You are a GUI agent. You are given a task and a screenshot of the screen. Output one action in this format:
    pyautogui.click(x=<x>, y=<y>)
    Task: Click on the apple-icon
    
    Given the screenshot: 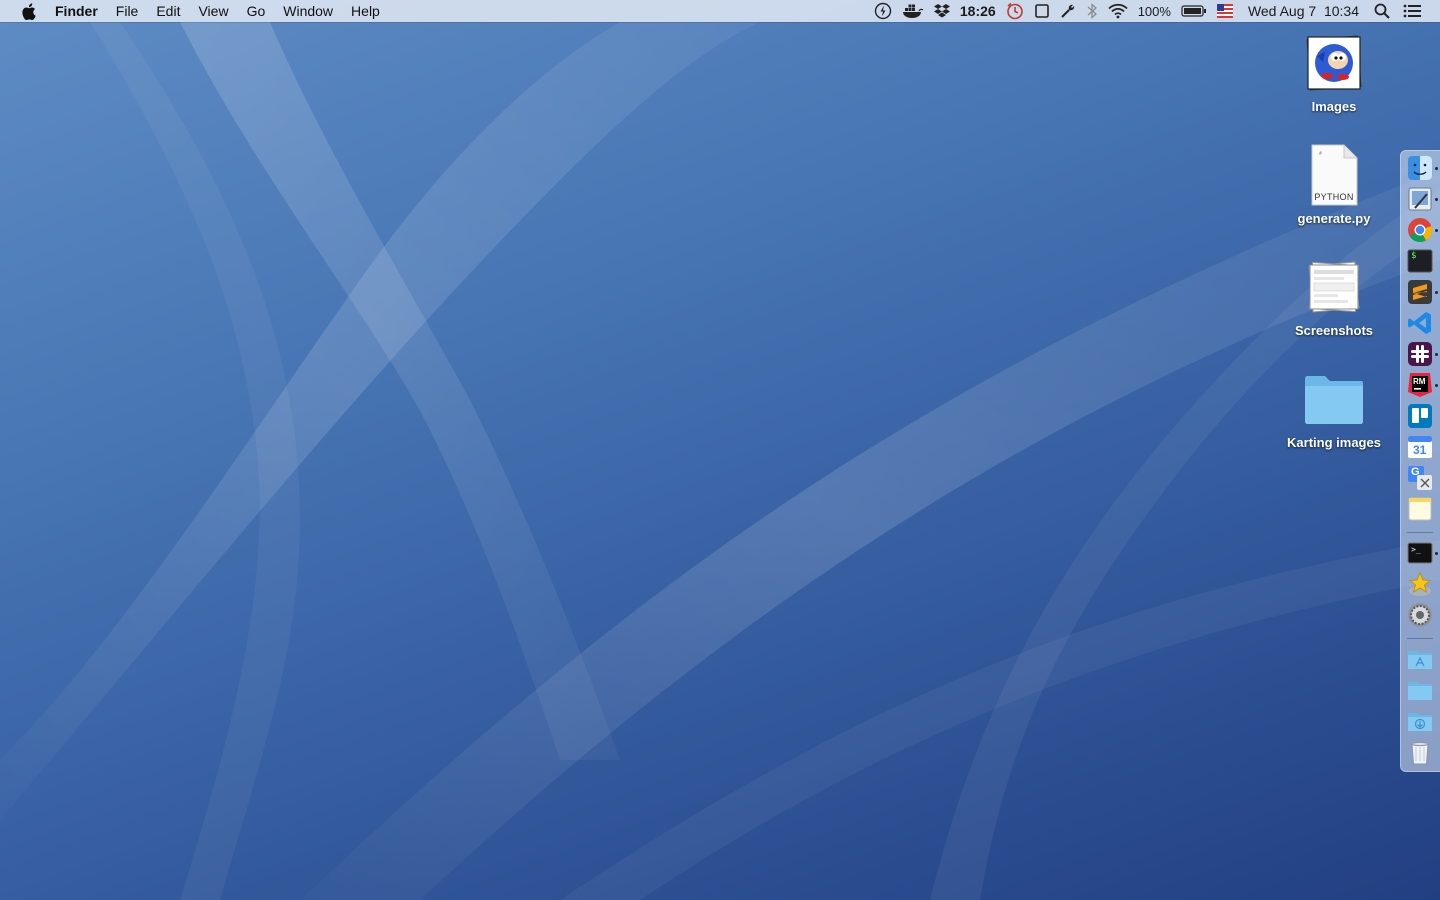 What is the action you would take?
    pyautogui.click(x=28, y=11)
    